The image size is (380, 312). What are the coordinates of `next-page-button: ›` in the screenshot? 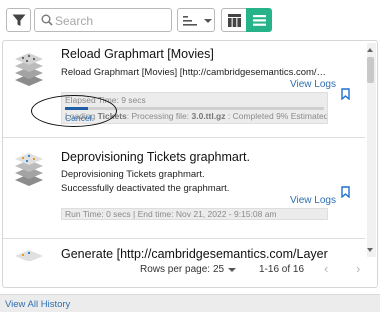 It's located at (358, 268).